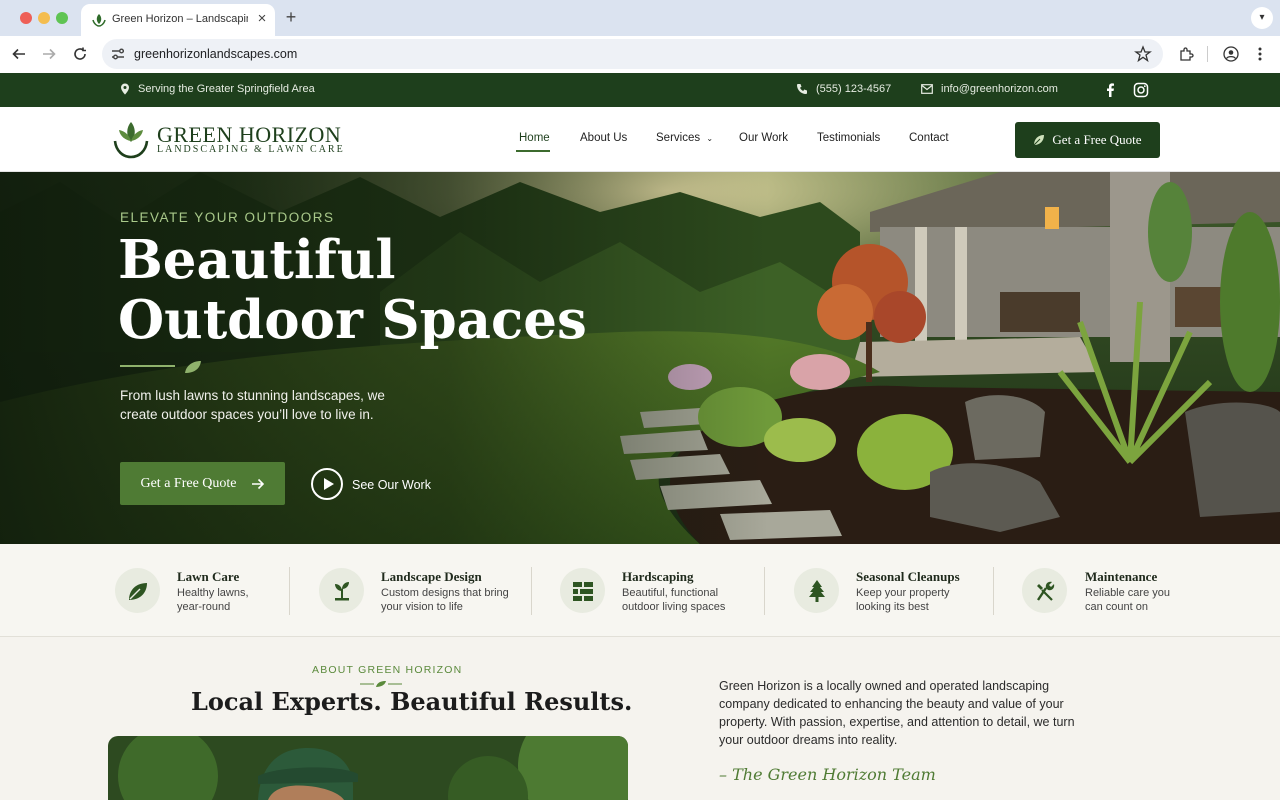 The image size is (1280, 800). I want to click on map-pin-icon, so click(125, 89).